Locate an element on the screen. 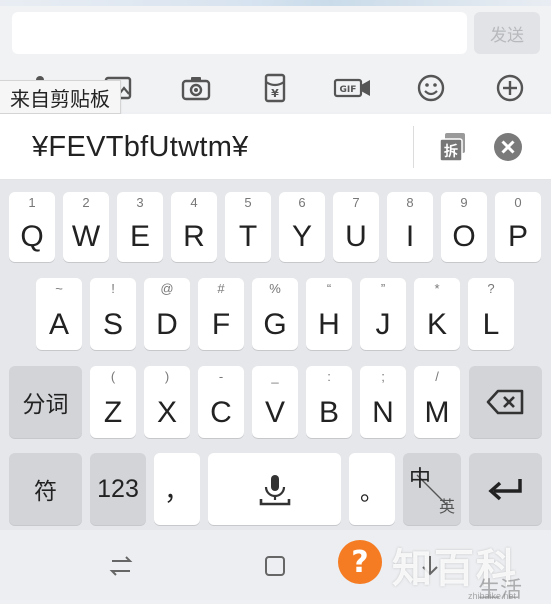 This screenshot has width=551, height=604. key-d: @ D is located at coordinates (167, 314).